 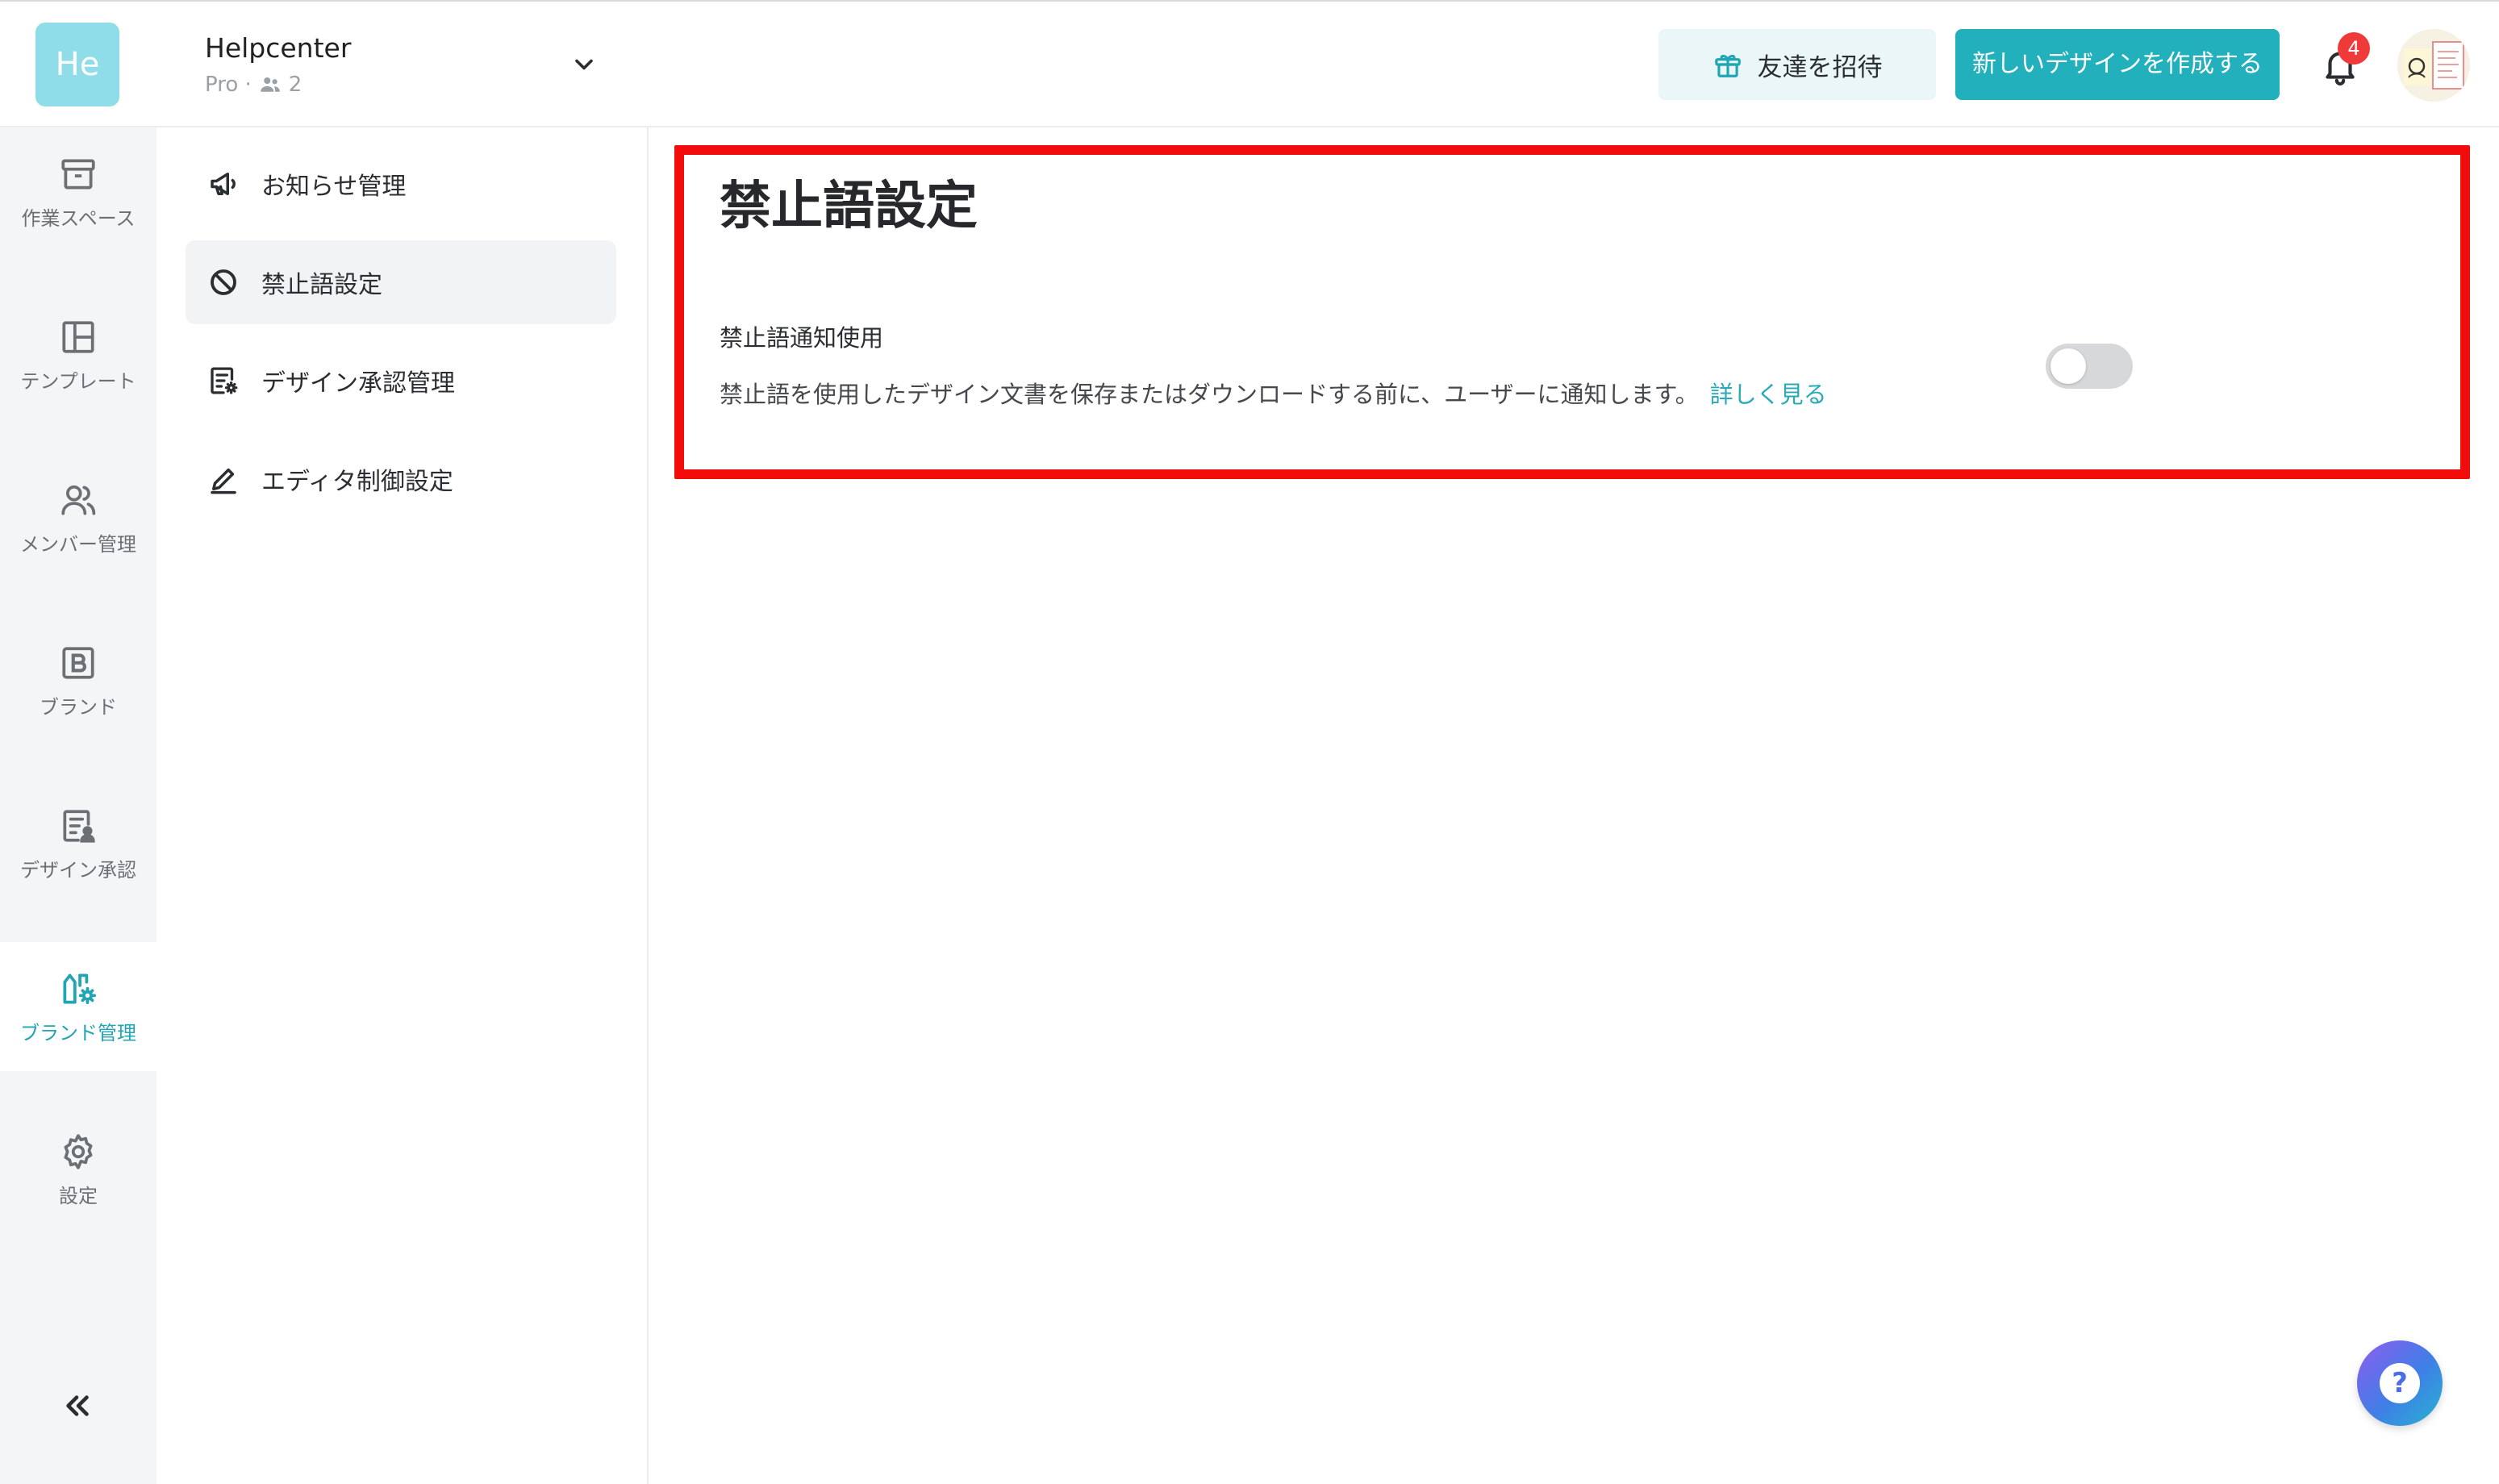 I want to click on question-icon: ?, so click(x=2400, y=1383).